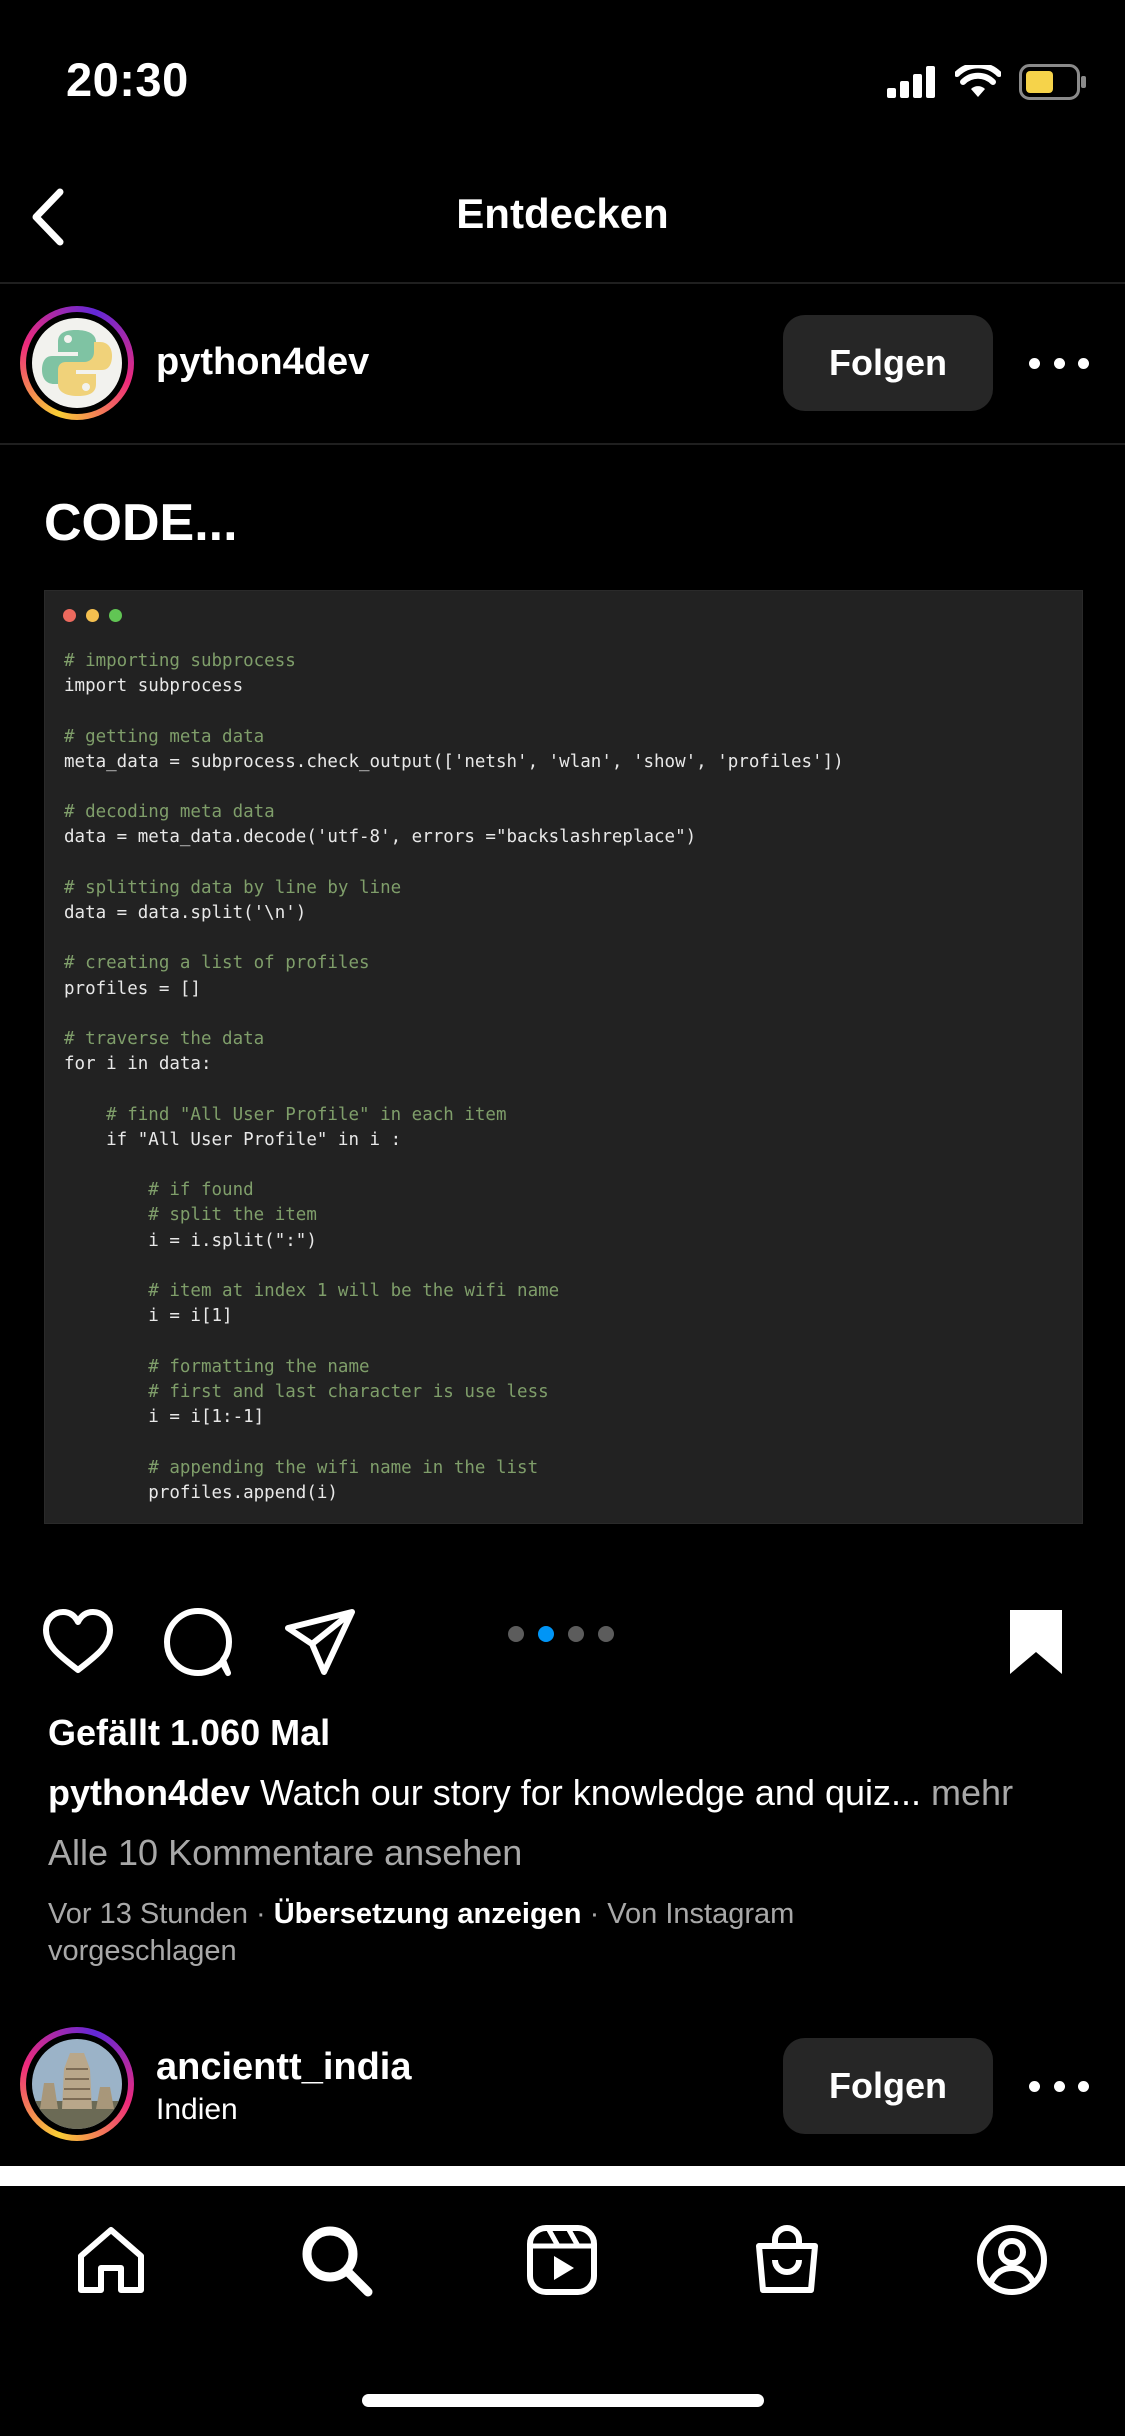 This screenshot has height=2436, width=1125. I want to click on wifi-icon, so click(978, 81).